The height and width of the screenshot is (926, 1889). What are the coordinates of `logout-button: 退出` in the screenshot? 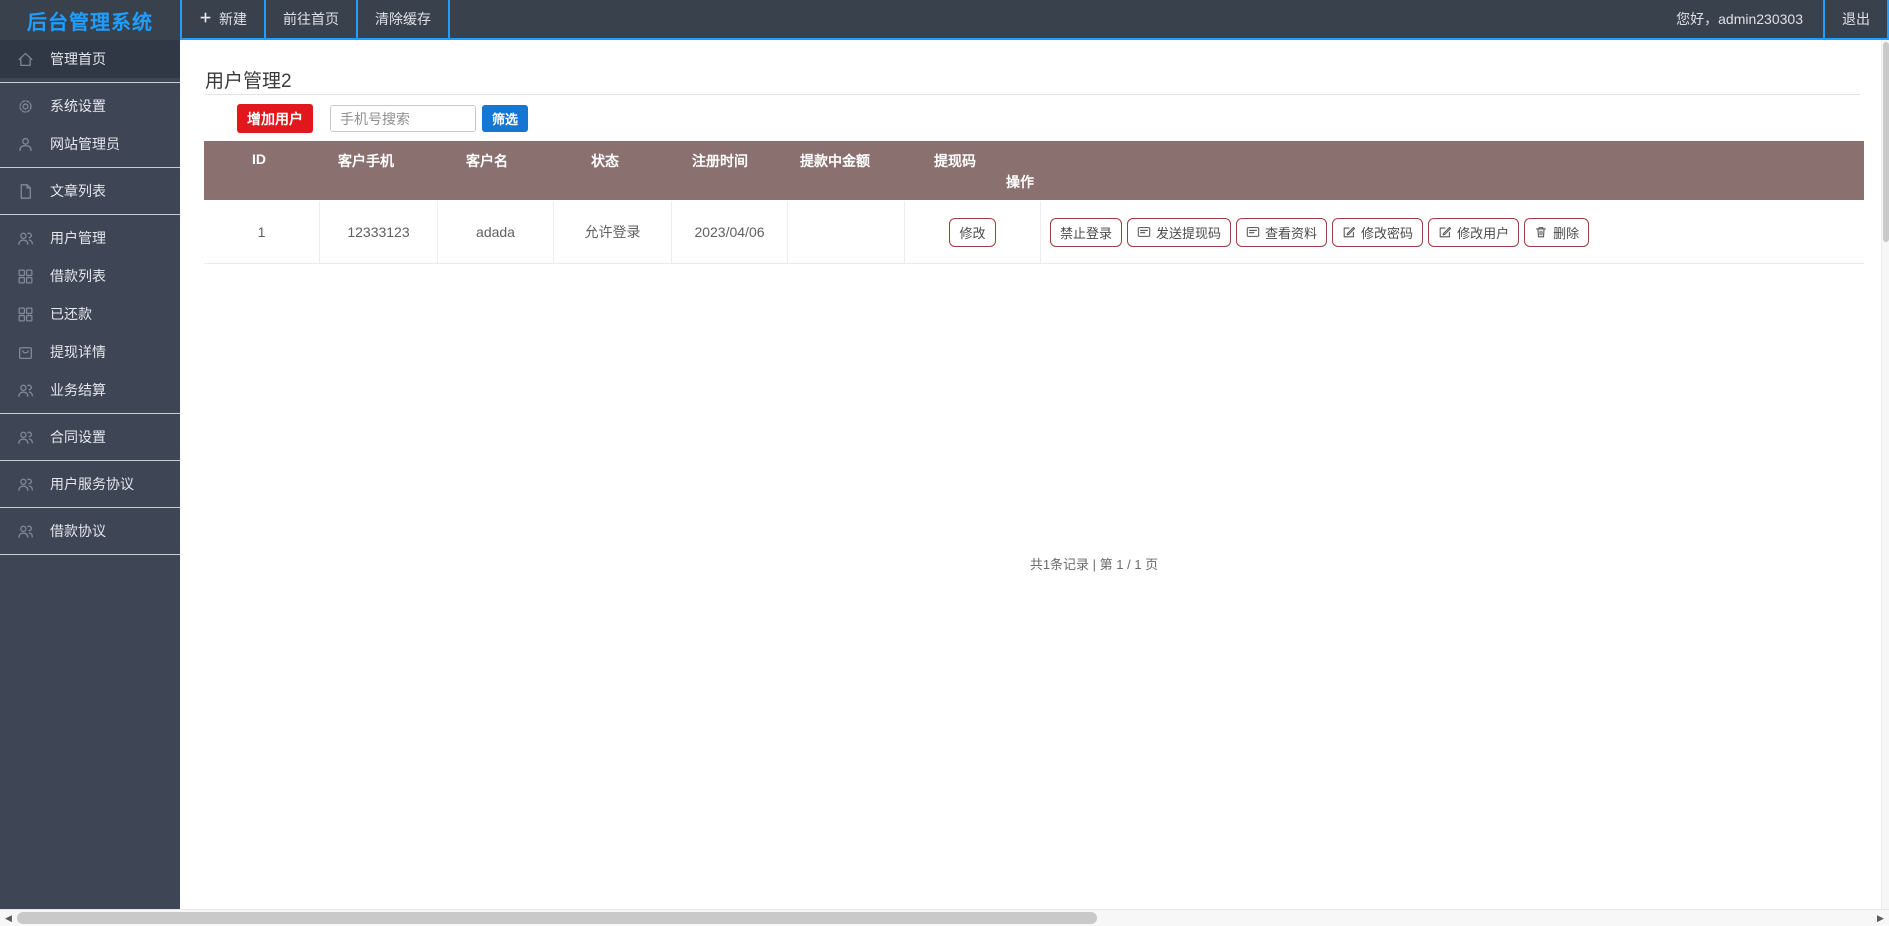 It's located at (1856, 19).